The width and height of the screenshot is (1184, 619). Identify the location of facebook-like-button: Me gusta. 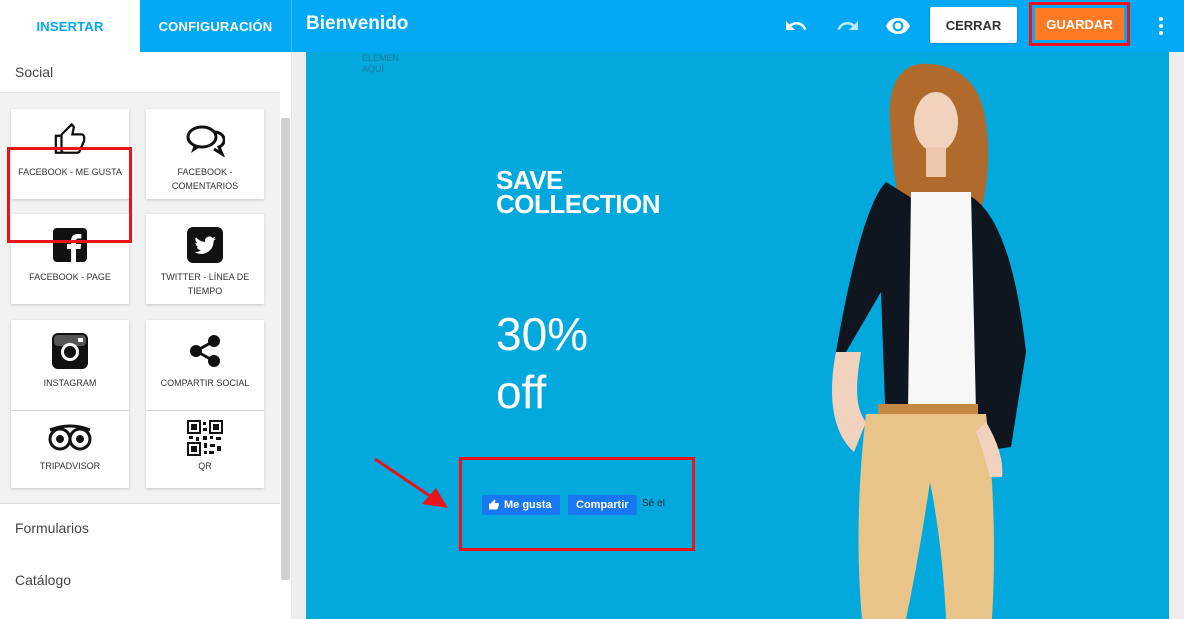
(521, 505).